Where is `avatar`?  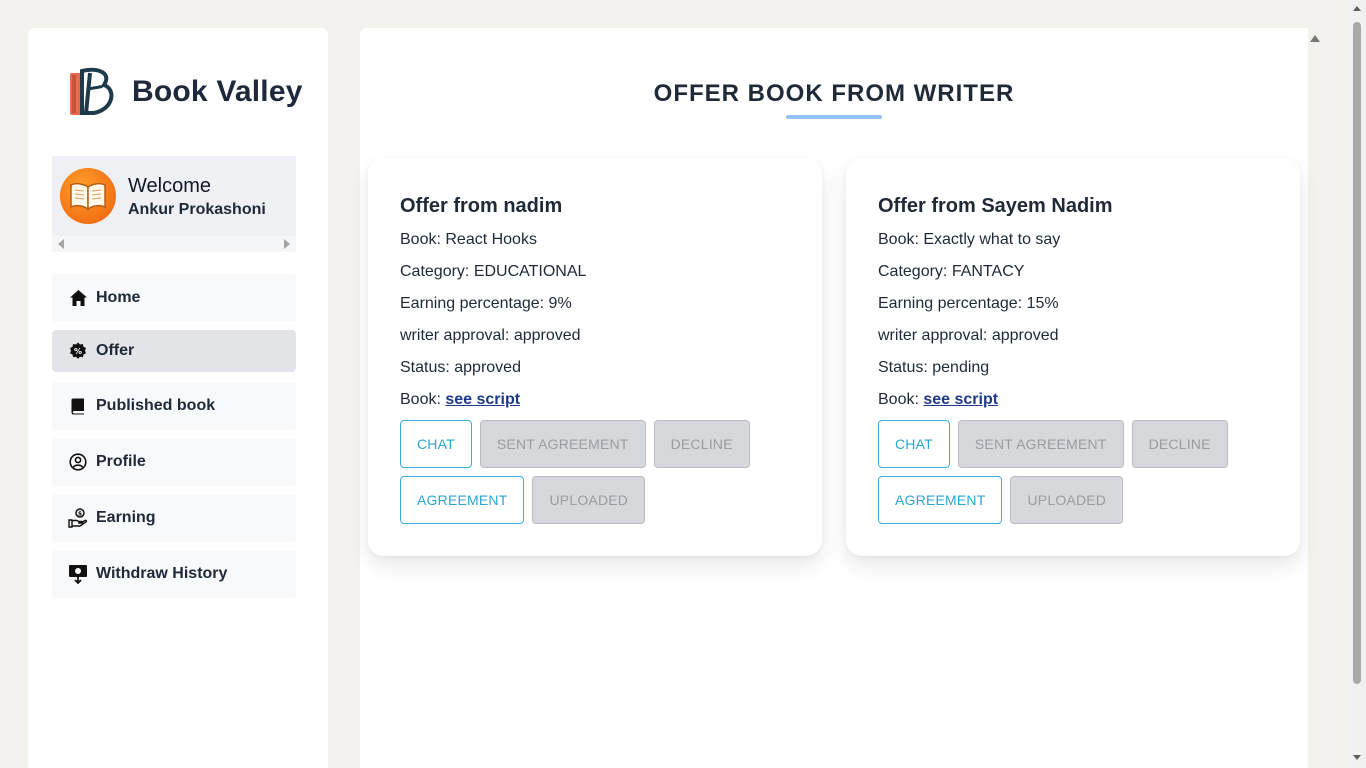 avatar is located at coordinates (88, 196).